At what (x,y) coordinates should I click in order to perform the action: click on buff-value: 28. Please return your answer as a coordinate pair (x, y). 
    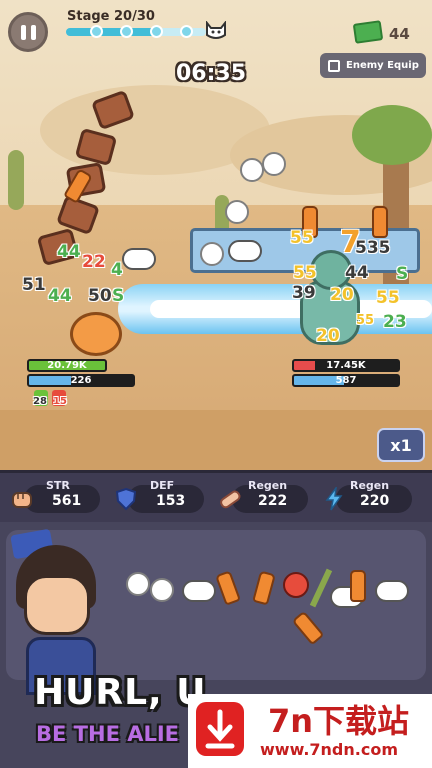
    Looking at the image, I should click on (40, 401).